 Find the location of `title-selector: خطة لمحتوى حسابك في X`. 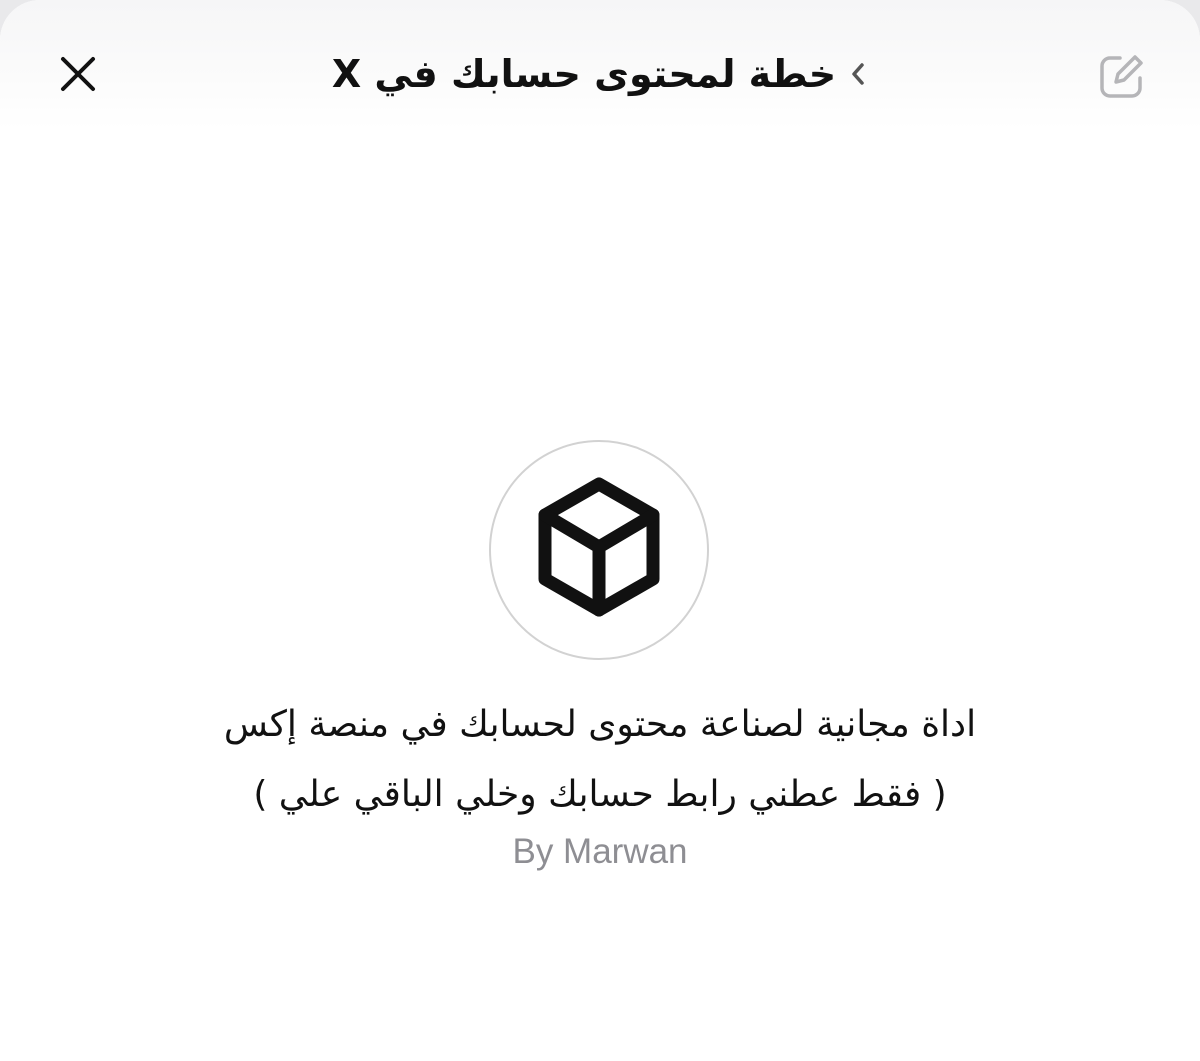

title-selector: خطة لمحتوى حسابك في X is located at coordinates (600, 74).